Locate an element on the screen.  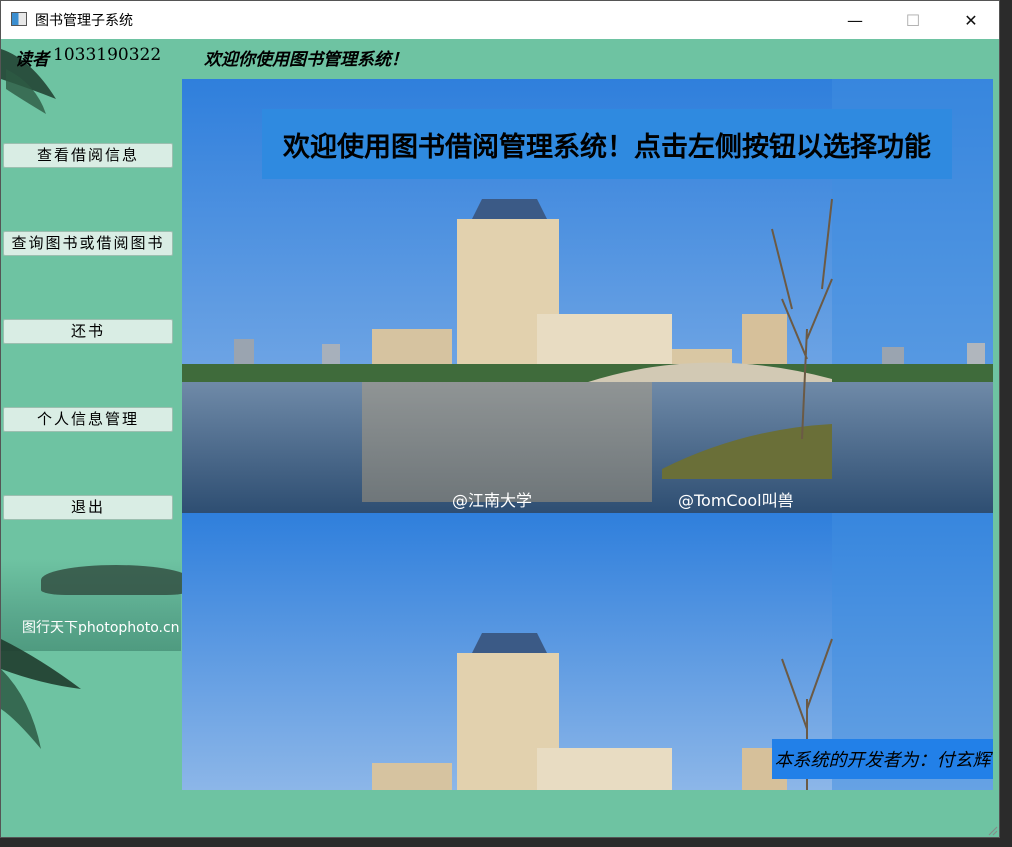
ink-hill is located at coordinates (116, 580).